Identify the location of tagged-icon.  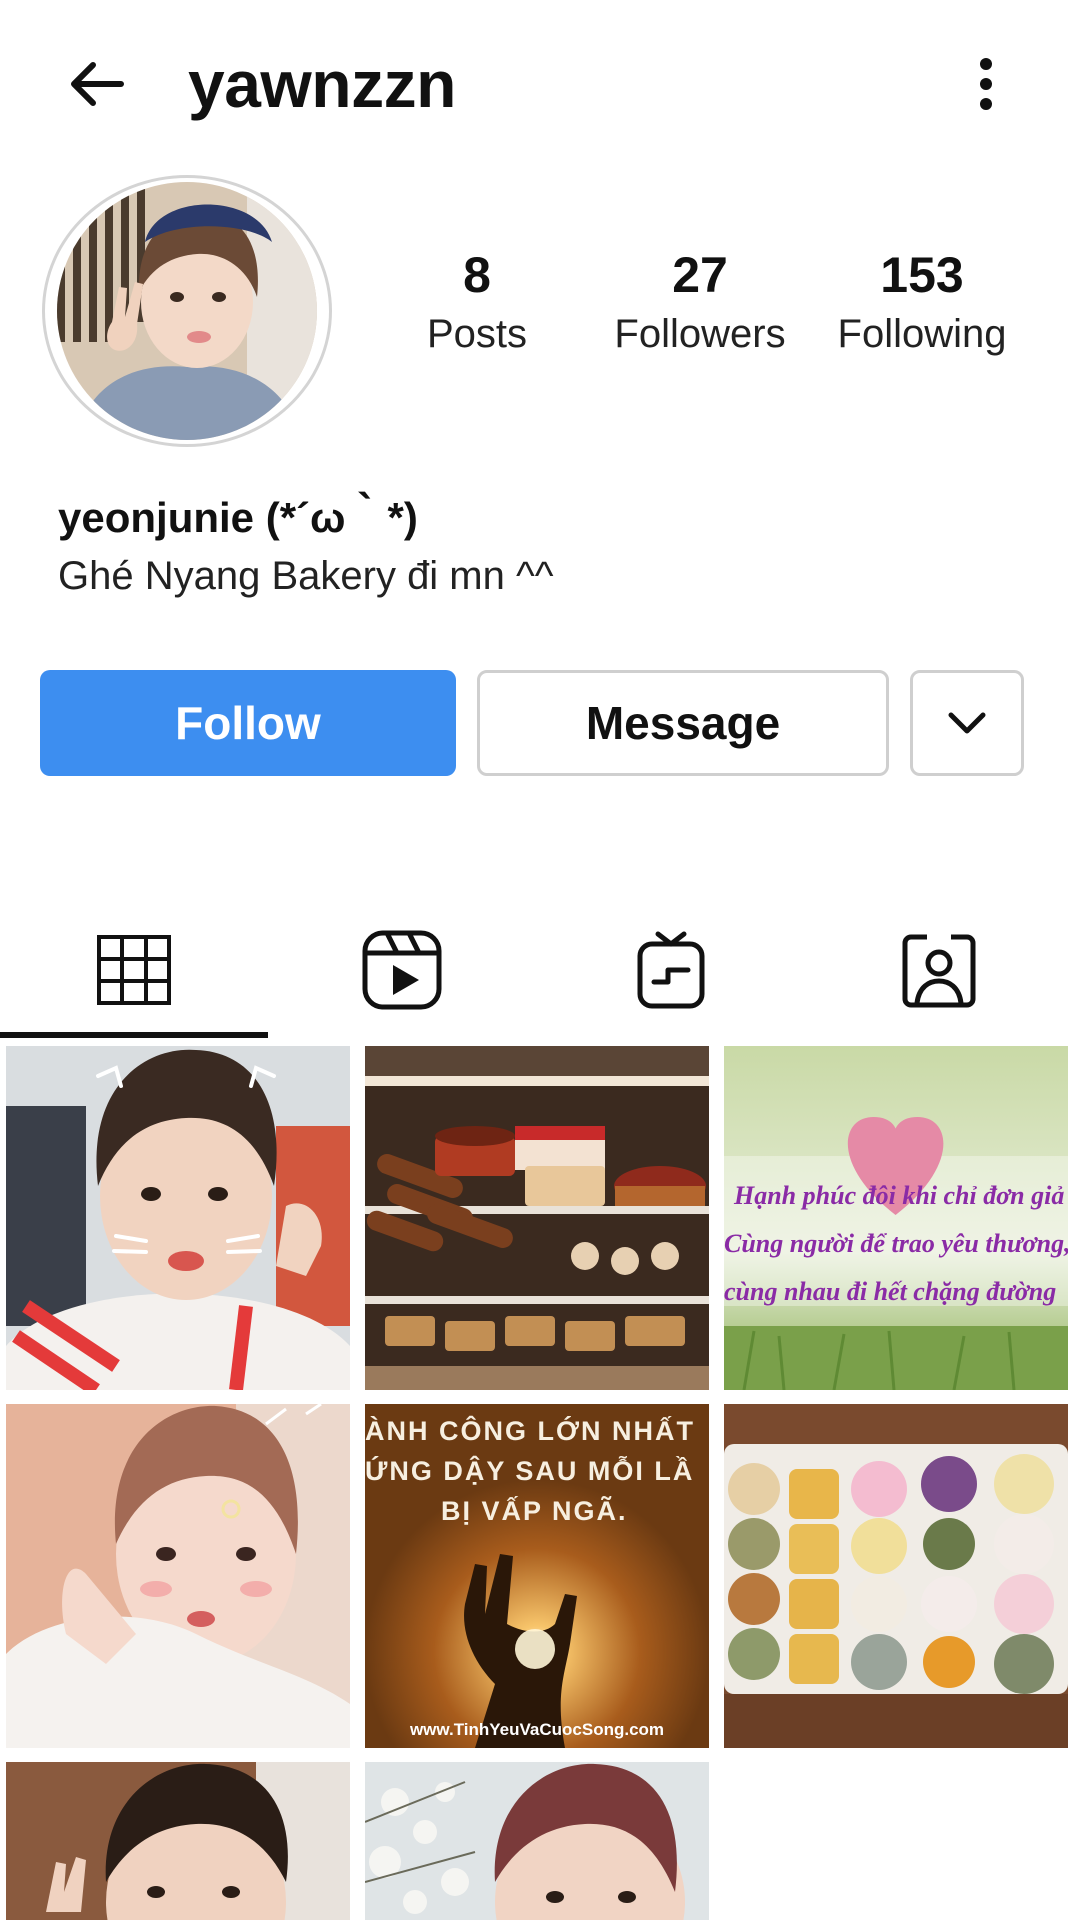
(939, 970).